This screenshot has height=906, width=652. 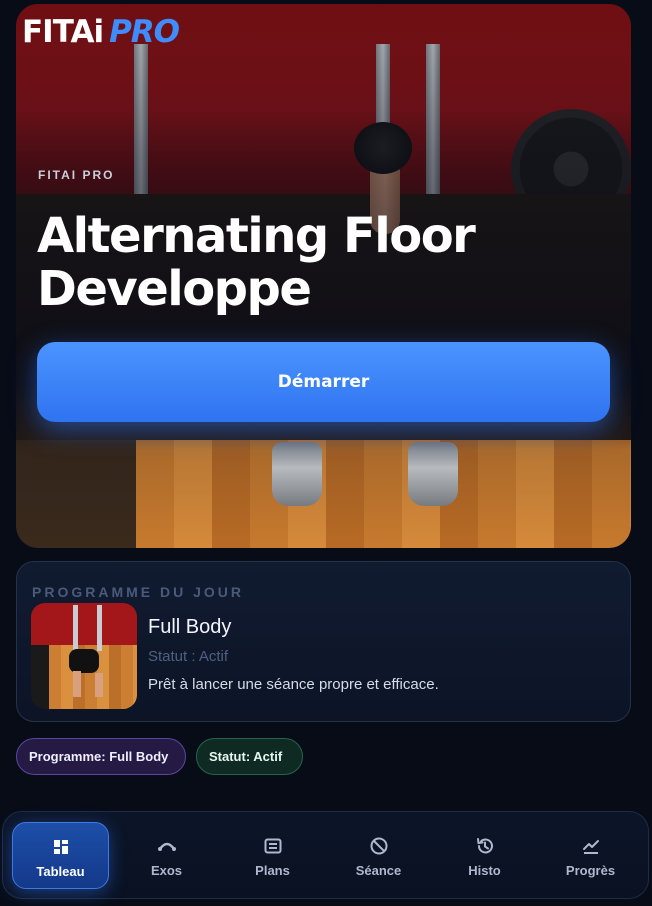 I want to click on program-heading: PROGRAMME DU JOUR, so click(x=138, y=592).